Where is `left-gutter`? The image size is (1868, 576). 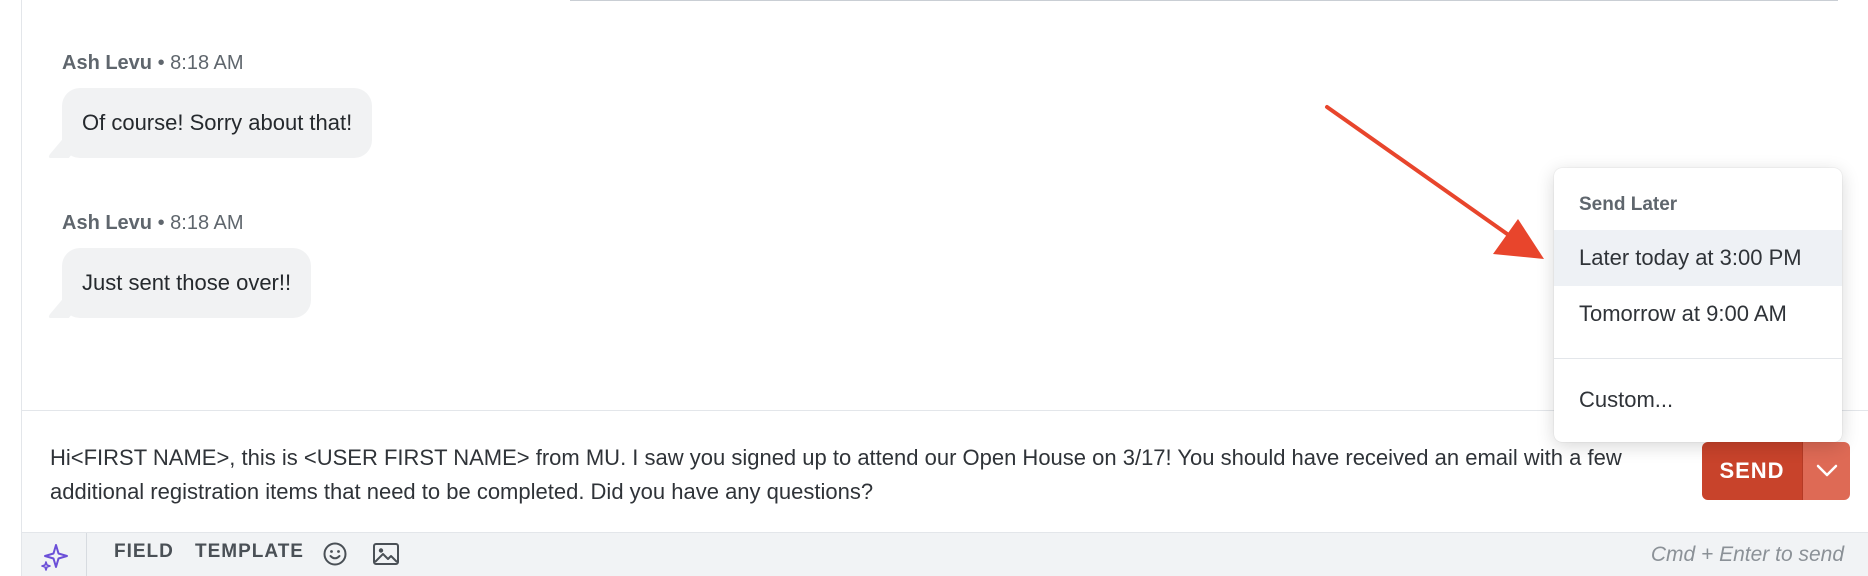
left-gutter is located at coordinates (11, 288).